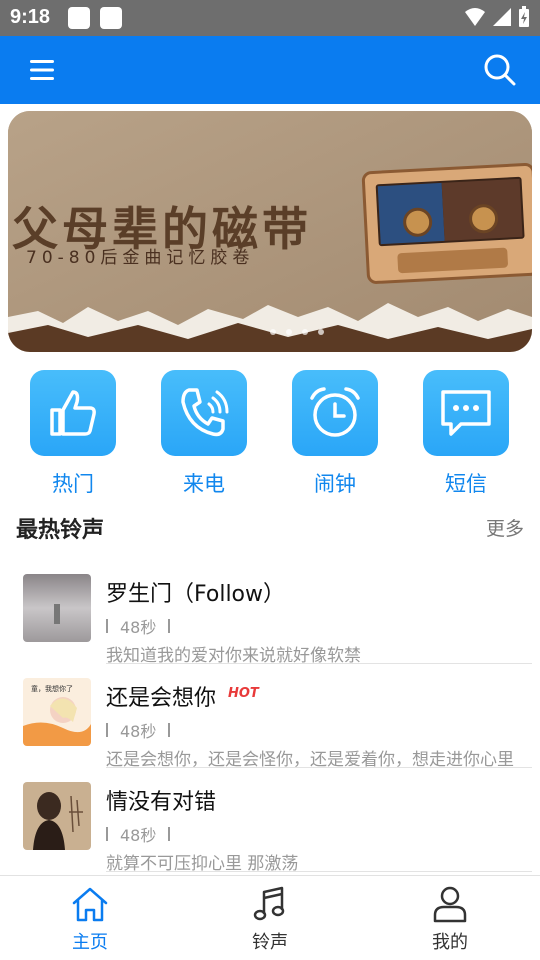  I want to click on wifi-icon, so click(475, 17).